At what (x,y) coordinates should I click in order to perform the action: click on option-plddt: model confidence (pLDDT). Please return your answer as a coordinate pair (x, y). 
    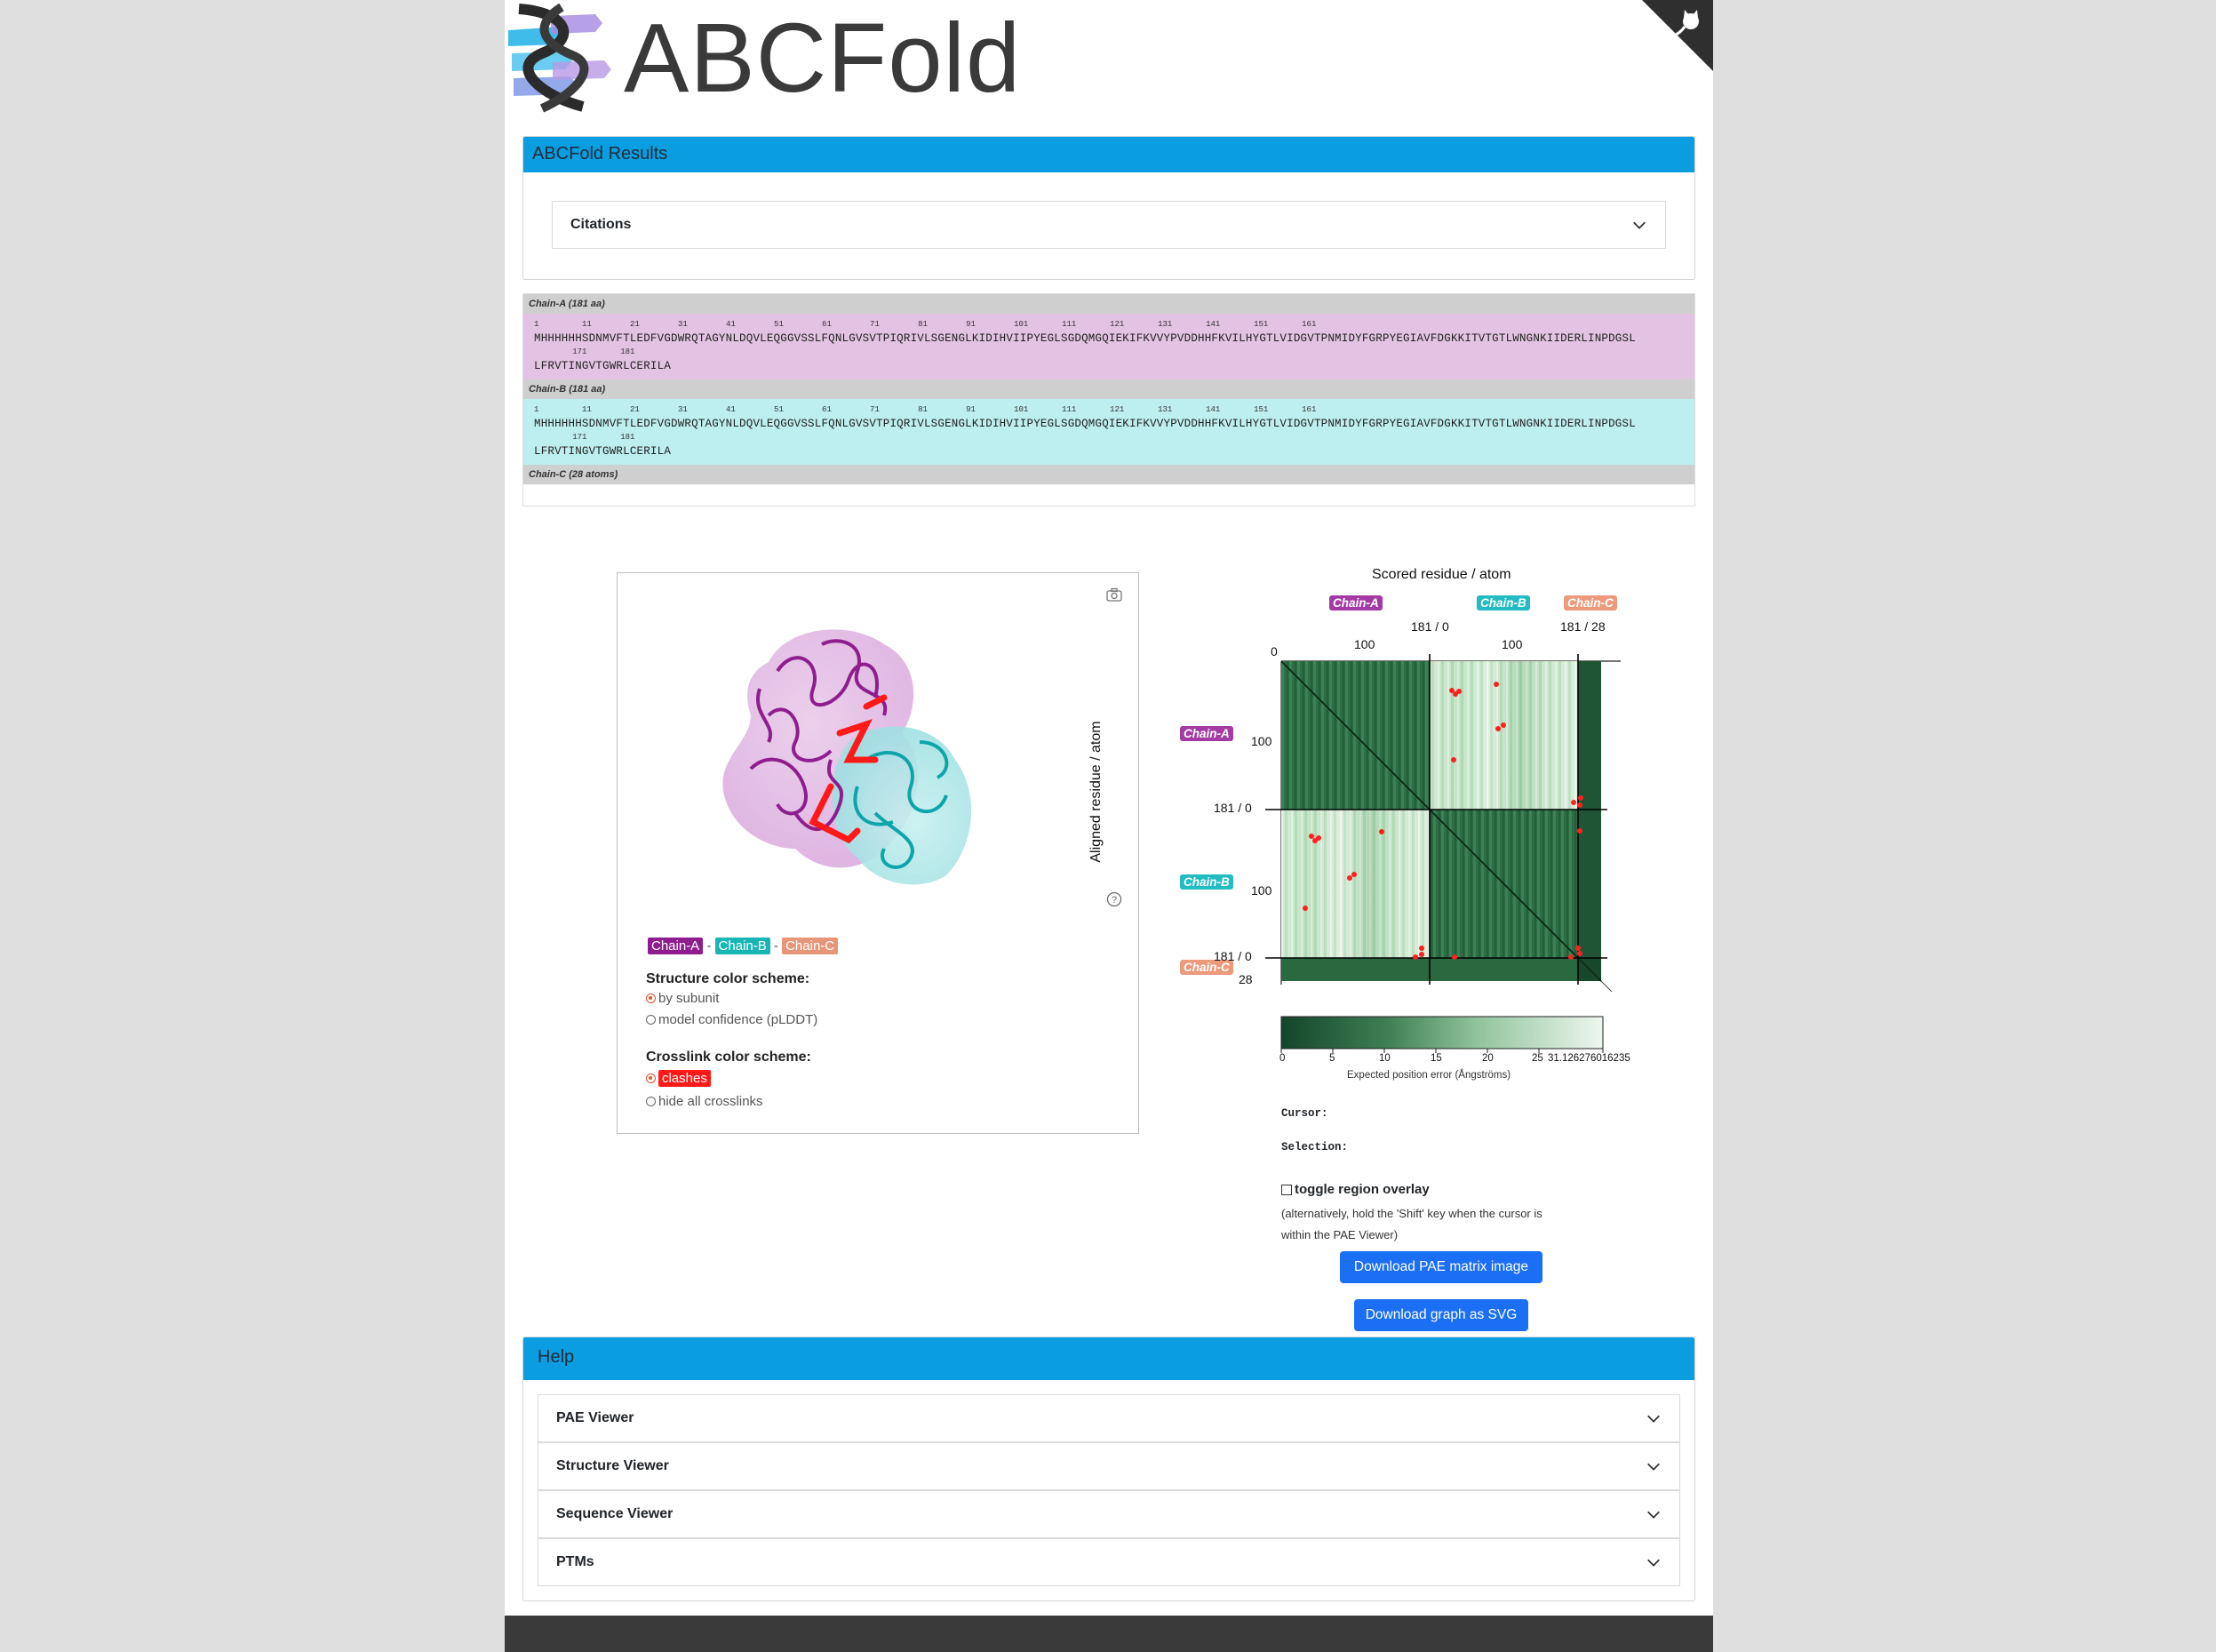
    Looking at the image, I should click on (731, 1019).